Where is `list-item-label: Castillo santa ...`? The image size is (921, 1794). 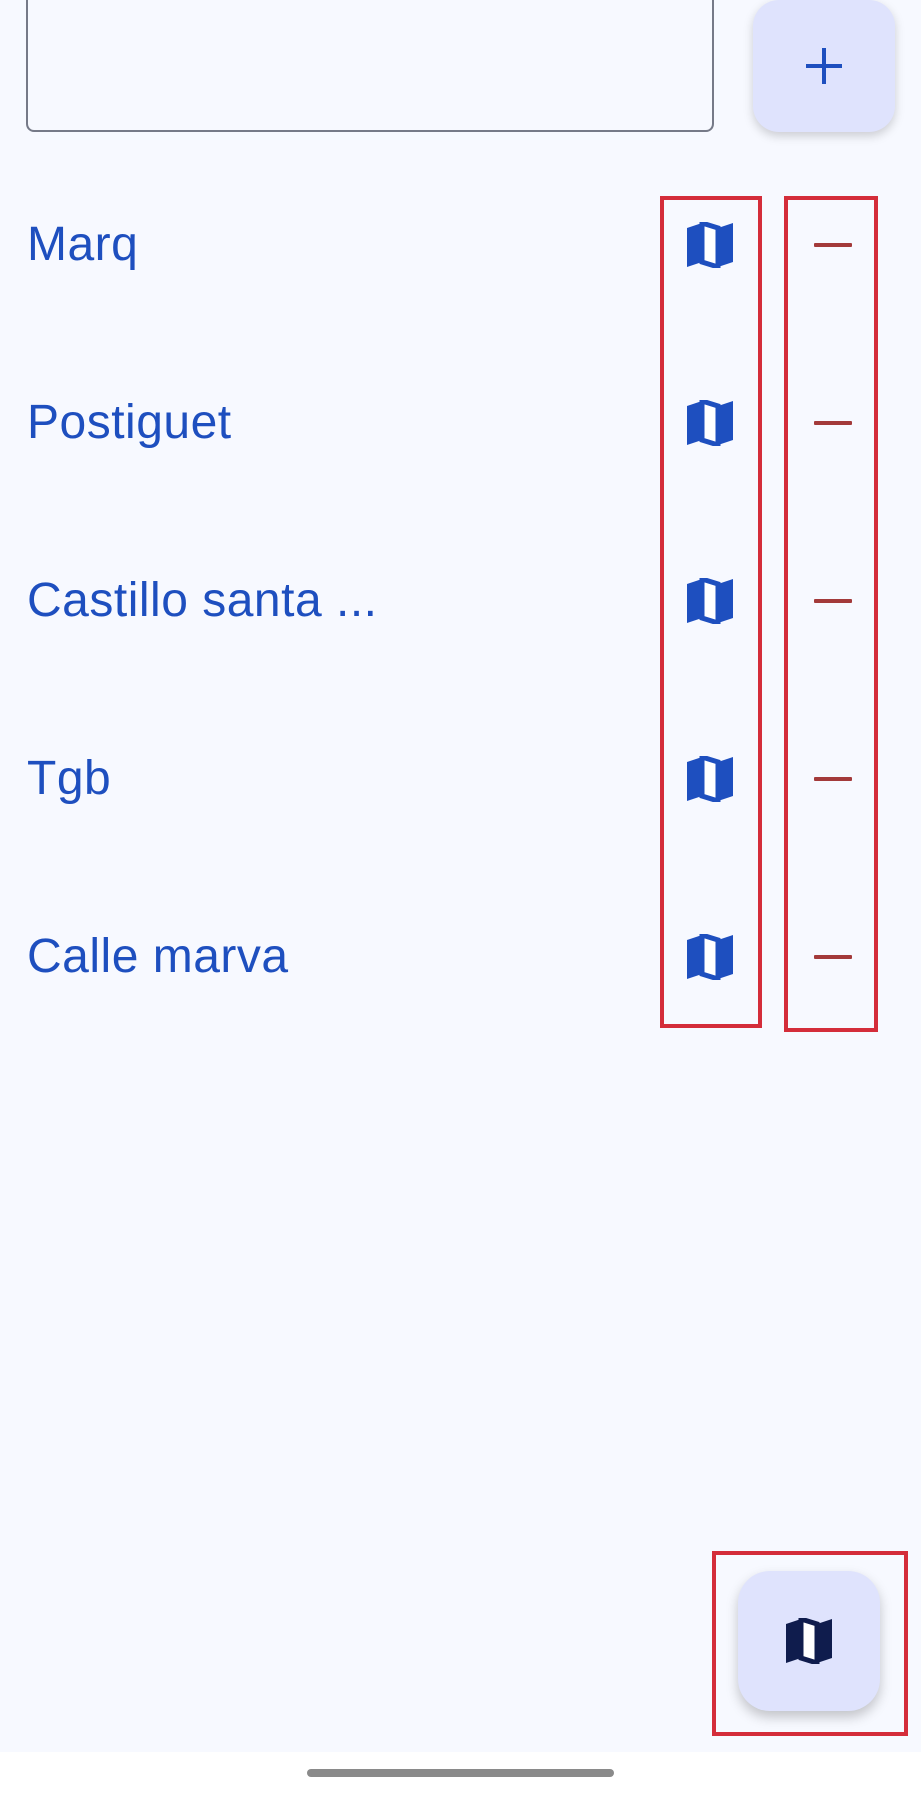 list-item-label: Castillo santa ... is located at coordinates (202, 600).